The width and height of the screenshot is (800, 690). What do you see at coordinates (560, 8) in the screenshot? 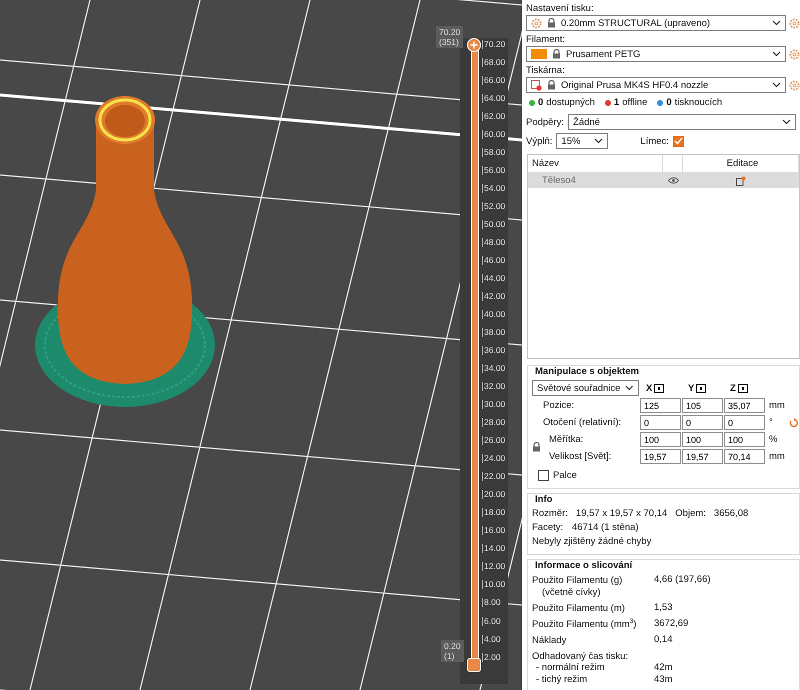
I see `field-label: Nastavení tisku:` at bounding box center [560, 8].